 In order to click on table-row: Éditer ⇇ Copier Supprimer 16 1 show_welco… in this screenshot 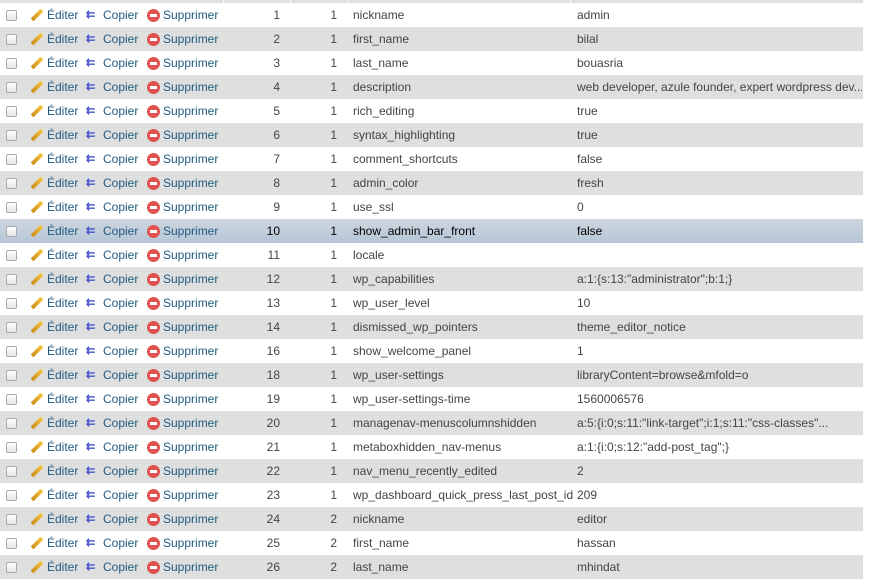, I will do `click(431, 351)`.